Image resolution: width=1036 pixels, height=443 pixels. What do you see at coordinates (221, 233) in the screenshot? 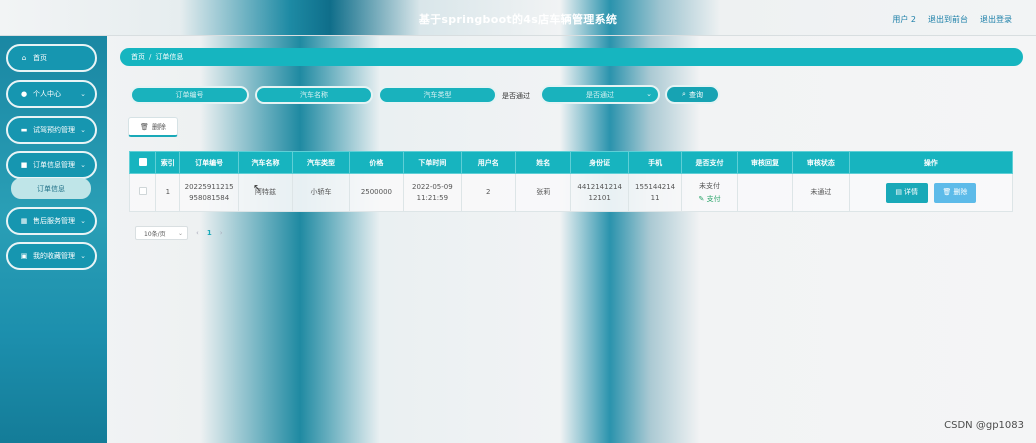
I see `next-page-icon: ›` at bounding box center [221, 233].